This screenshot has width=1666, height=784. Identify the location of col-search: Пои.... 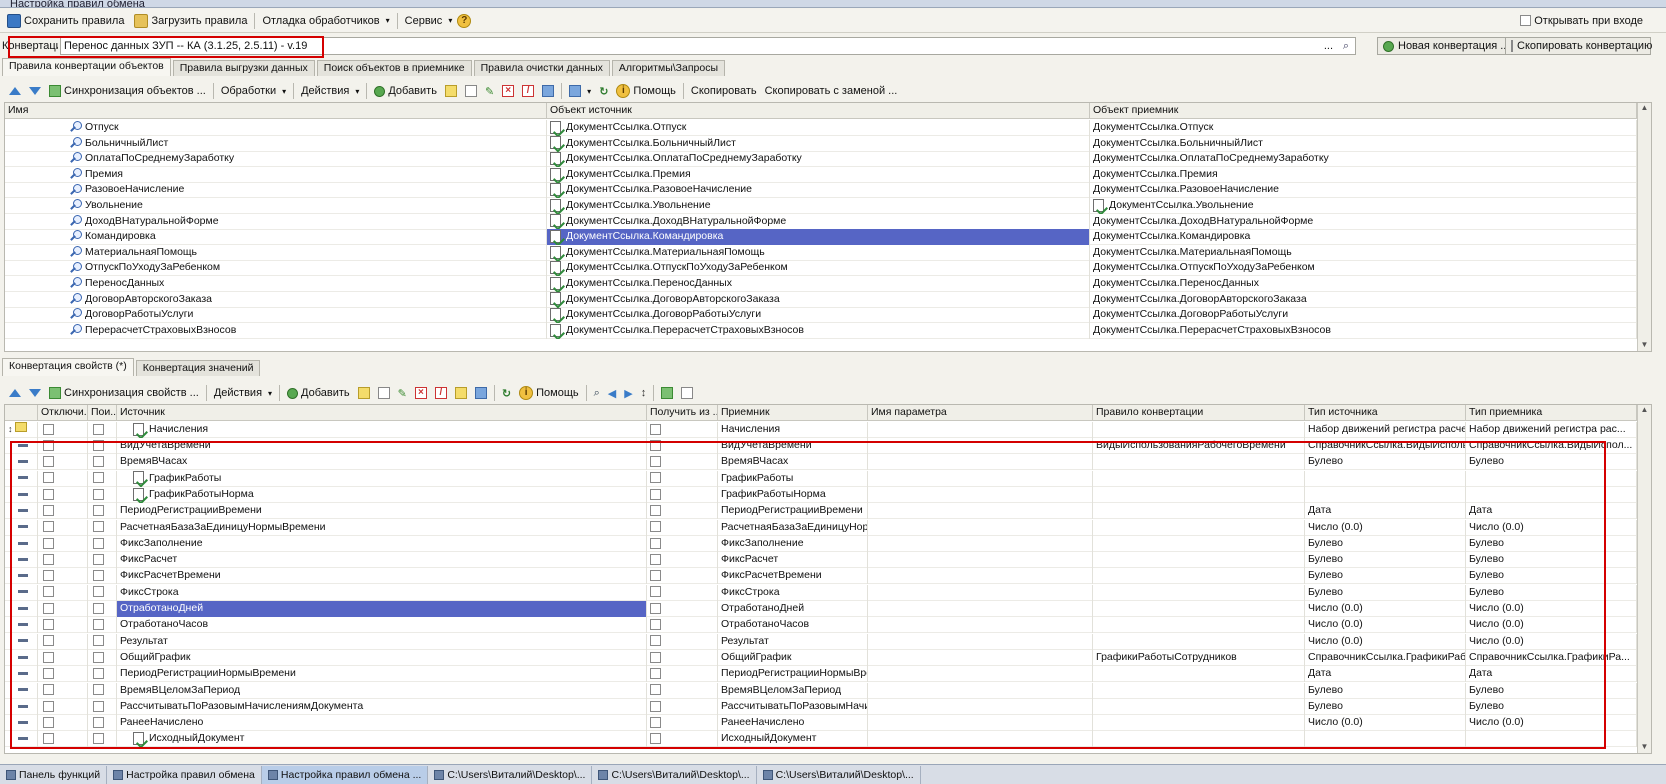
(102, 413).